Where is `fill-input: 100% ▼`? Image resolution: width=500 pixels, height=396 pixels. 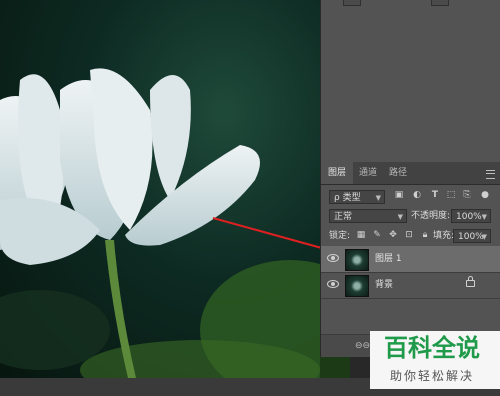 fill-input: 100% ▼ is located at coordinates (472, 236).